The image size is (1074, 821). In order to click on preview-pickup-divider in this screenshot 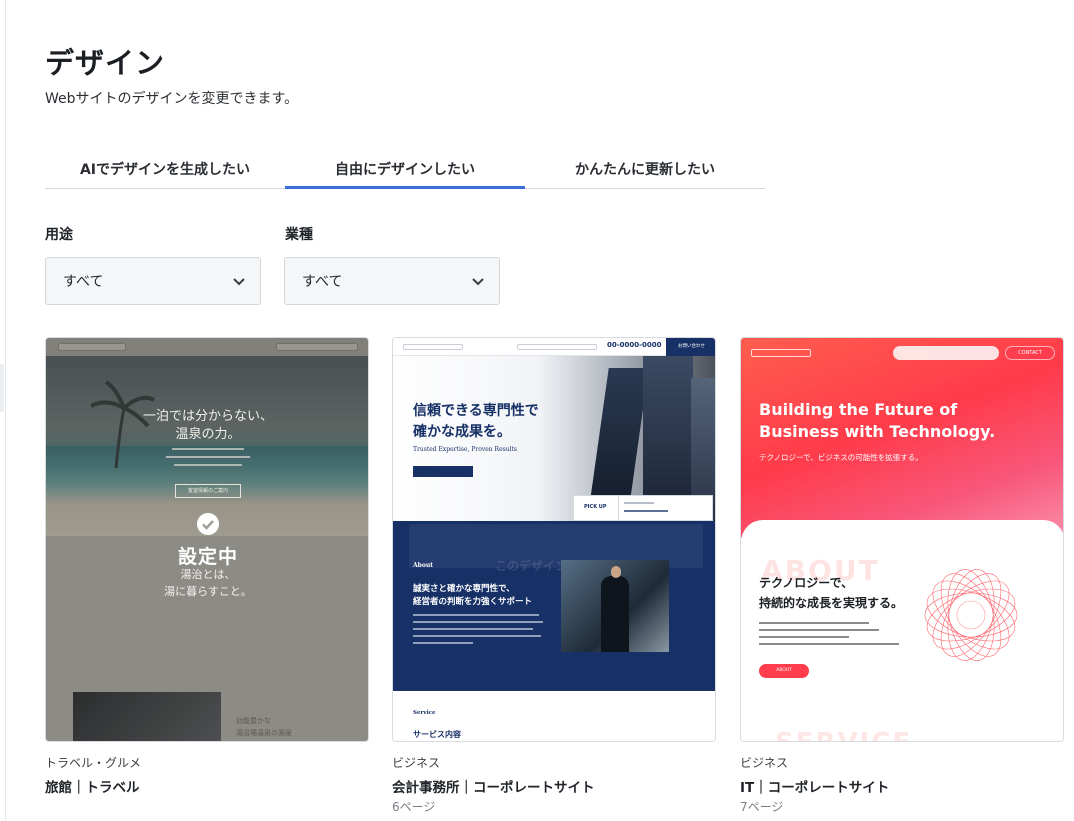, I will do `click(618, 508)`.